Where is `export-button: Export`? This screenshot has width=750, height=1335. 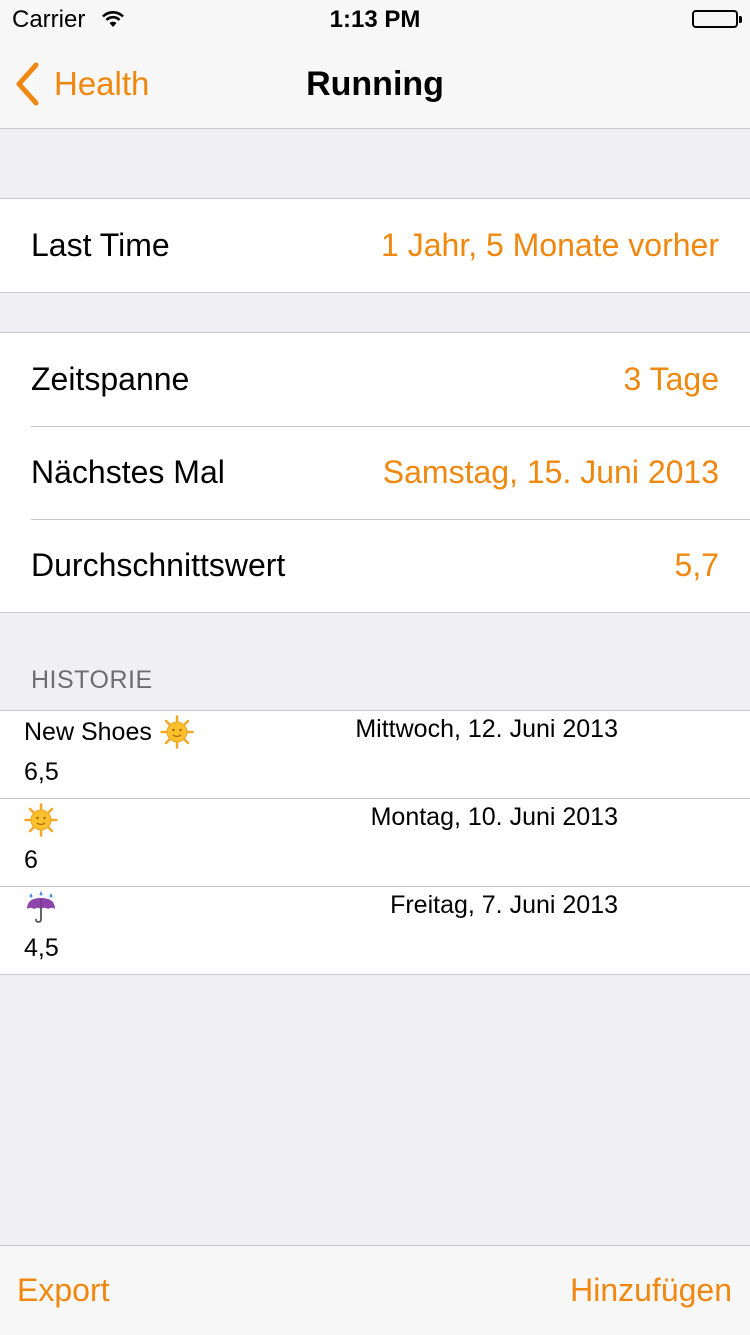 export-button: Export is located at coordinates (63, 1290).